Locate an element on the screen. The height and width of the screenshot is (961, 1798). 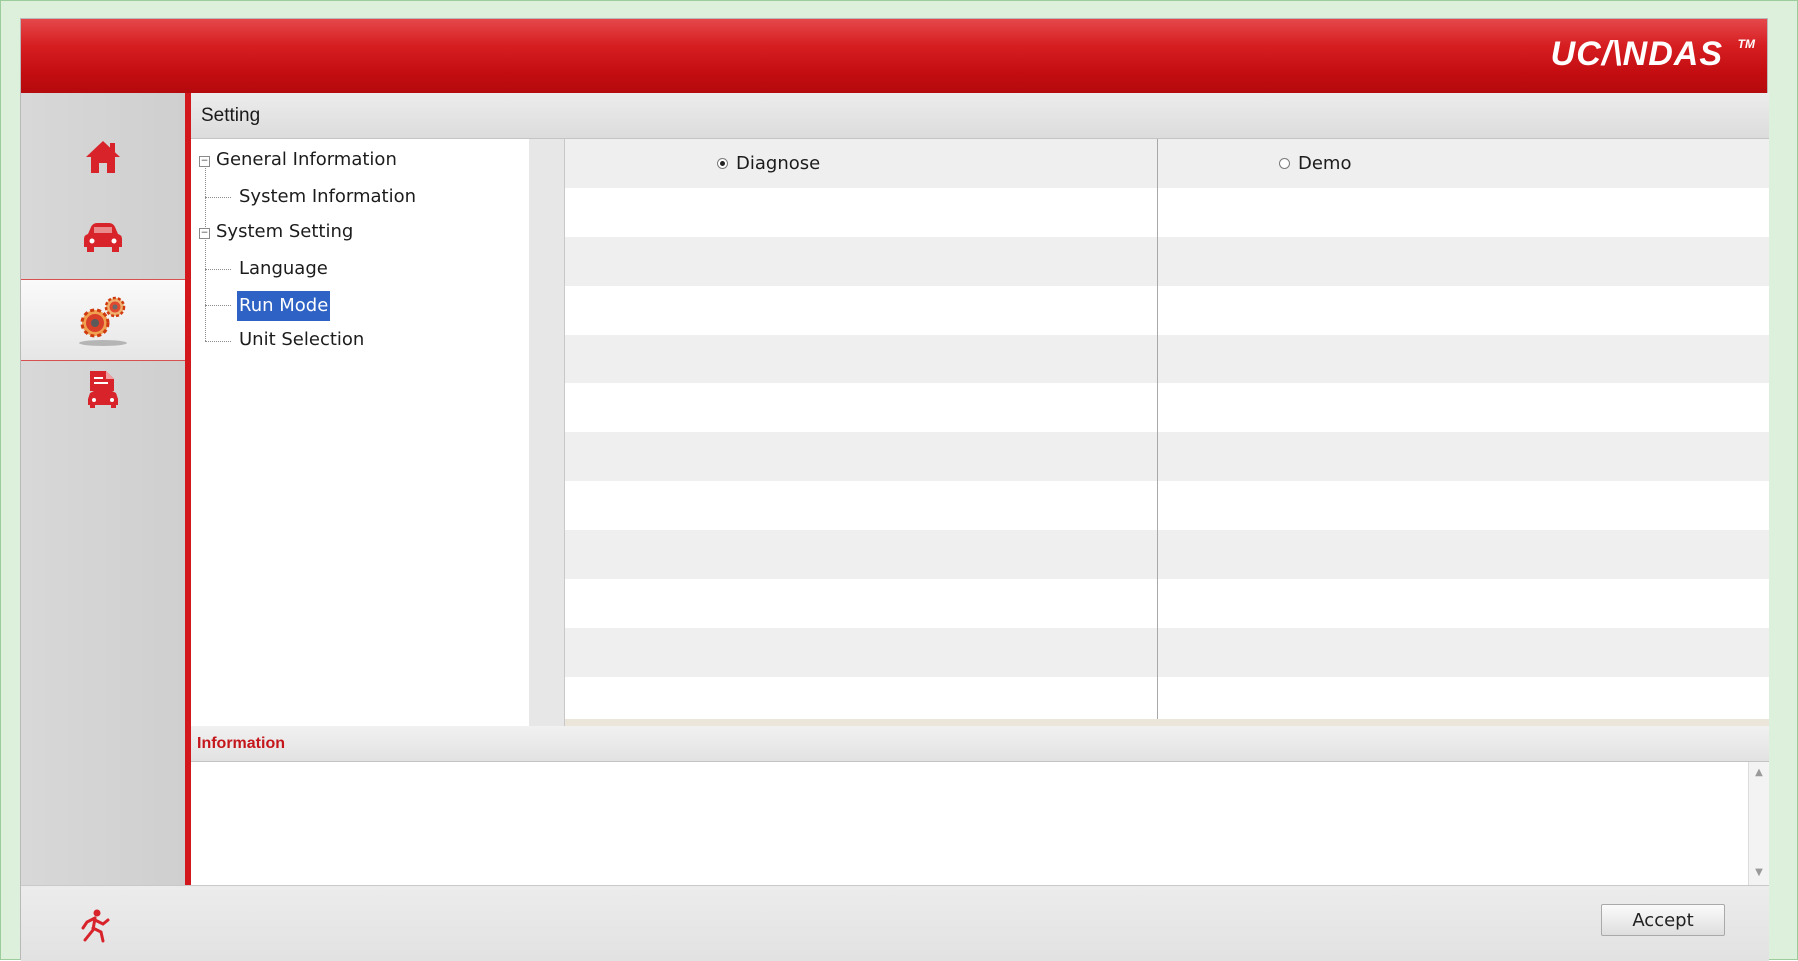
brand-logo: UC/\NDAS is located at coordinates (1636, 54).